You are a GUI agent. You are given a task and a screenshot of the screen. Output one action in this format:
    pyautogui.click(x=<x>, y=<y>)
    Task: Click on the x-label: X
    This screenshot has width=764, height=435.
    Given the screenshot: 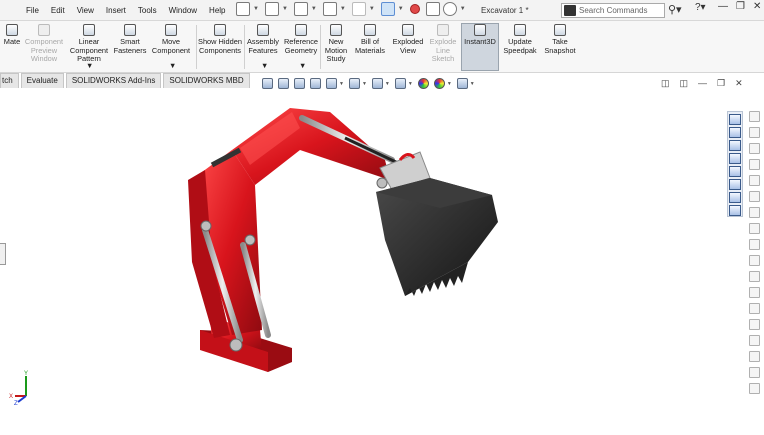 What is the action you would take?
    pyautogui.click(x=11, y=397)
    